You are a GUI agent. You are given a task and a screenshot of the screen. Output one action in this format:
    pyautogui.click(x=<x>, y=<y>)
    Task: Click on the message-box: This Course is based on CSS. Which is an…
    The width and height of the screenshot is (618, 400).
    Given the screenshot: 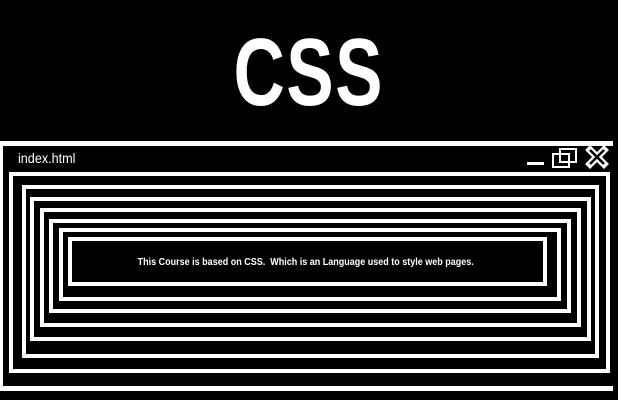 What is the action you would take?
    pyautogui.click(x=306, y=262)
    